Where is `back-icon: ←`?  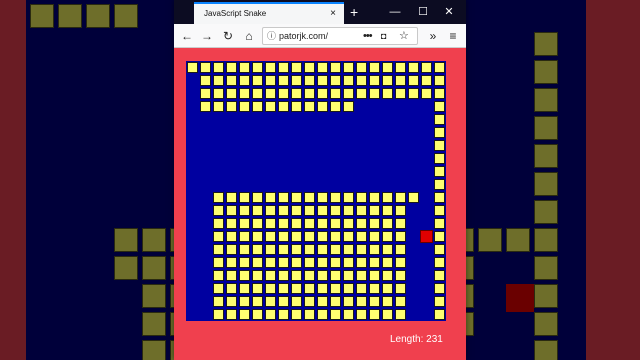 back-icon: ← is located at coordinates (187, 36).